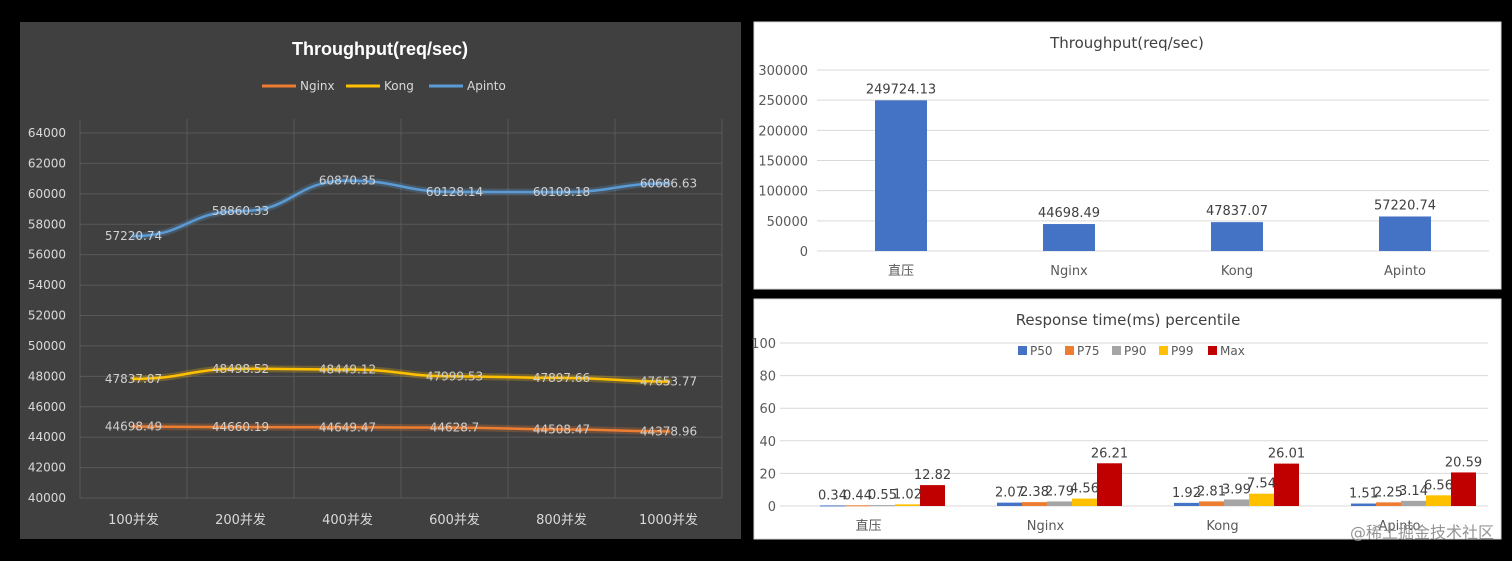 This screenshot has height=561, width=1512. I want to click on line-chart-data-label: 57220.74, so click(133, 236).